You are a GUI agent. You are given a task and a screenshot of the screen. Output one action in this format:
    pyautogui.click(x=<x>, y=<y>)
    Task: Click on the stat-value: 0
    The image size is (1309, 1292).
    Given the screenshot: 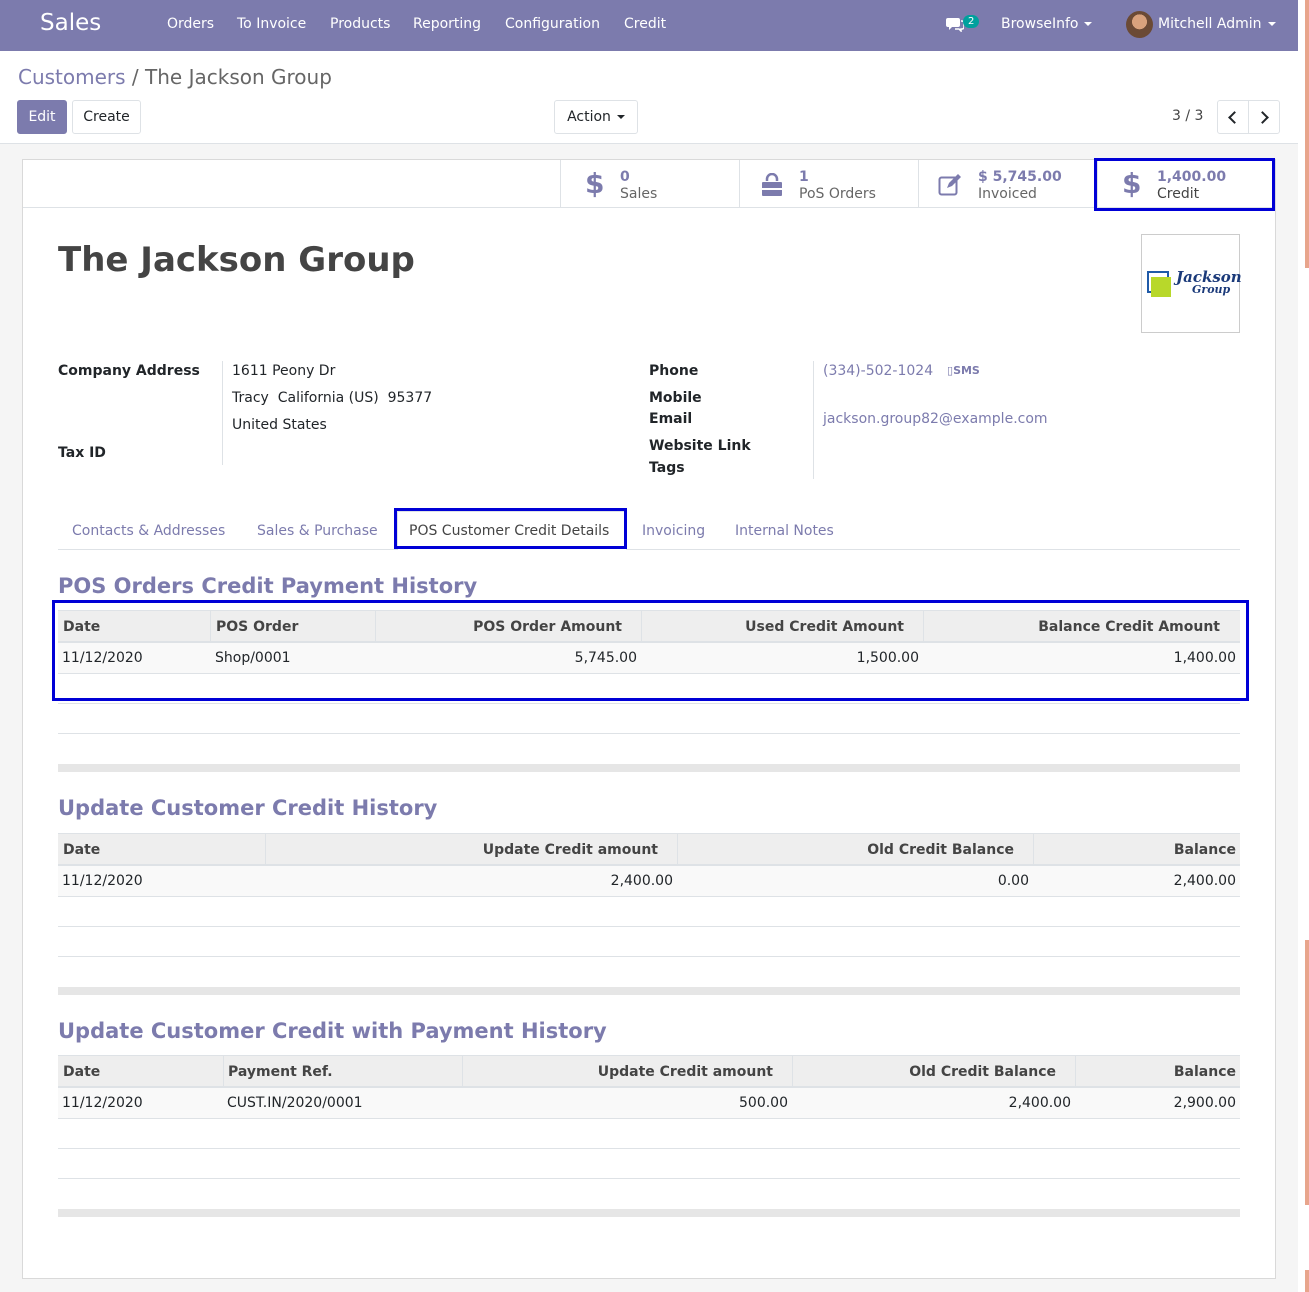 What is the action you would take?
    pyautogui.click(x=625, y=177)
    